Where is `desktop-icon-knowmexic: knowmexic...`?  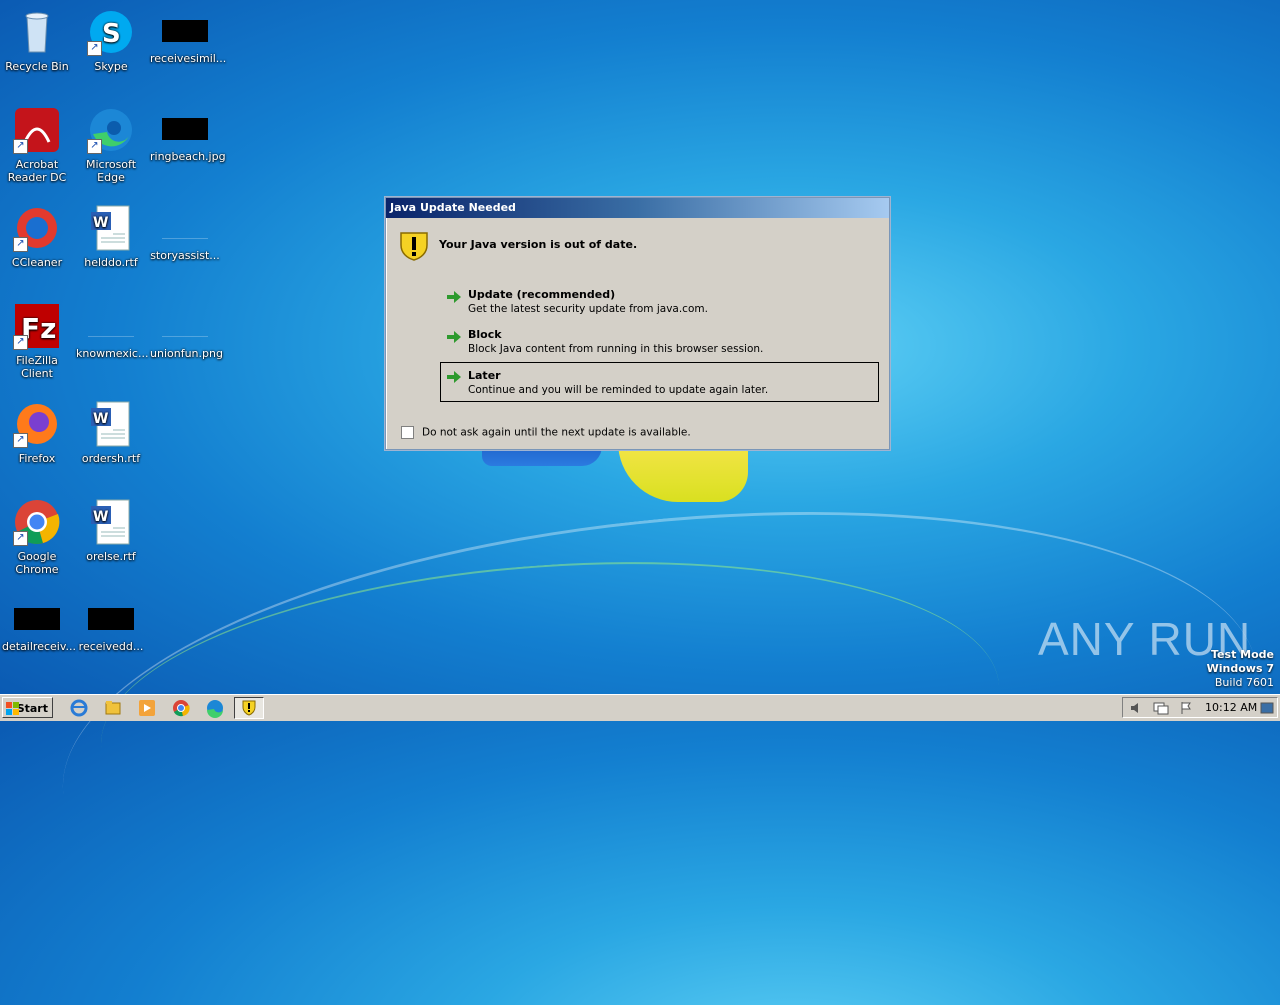
desktop-icon-knowmexic: knowmexic... is located at coordinates (111, 328).